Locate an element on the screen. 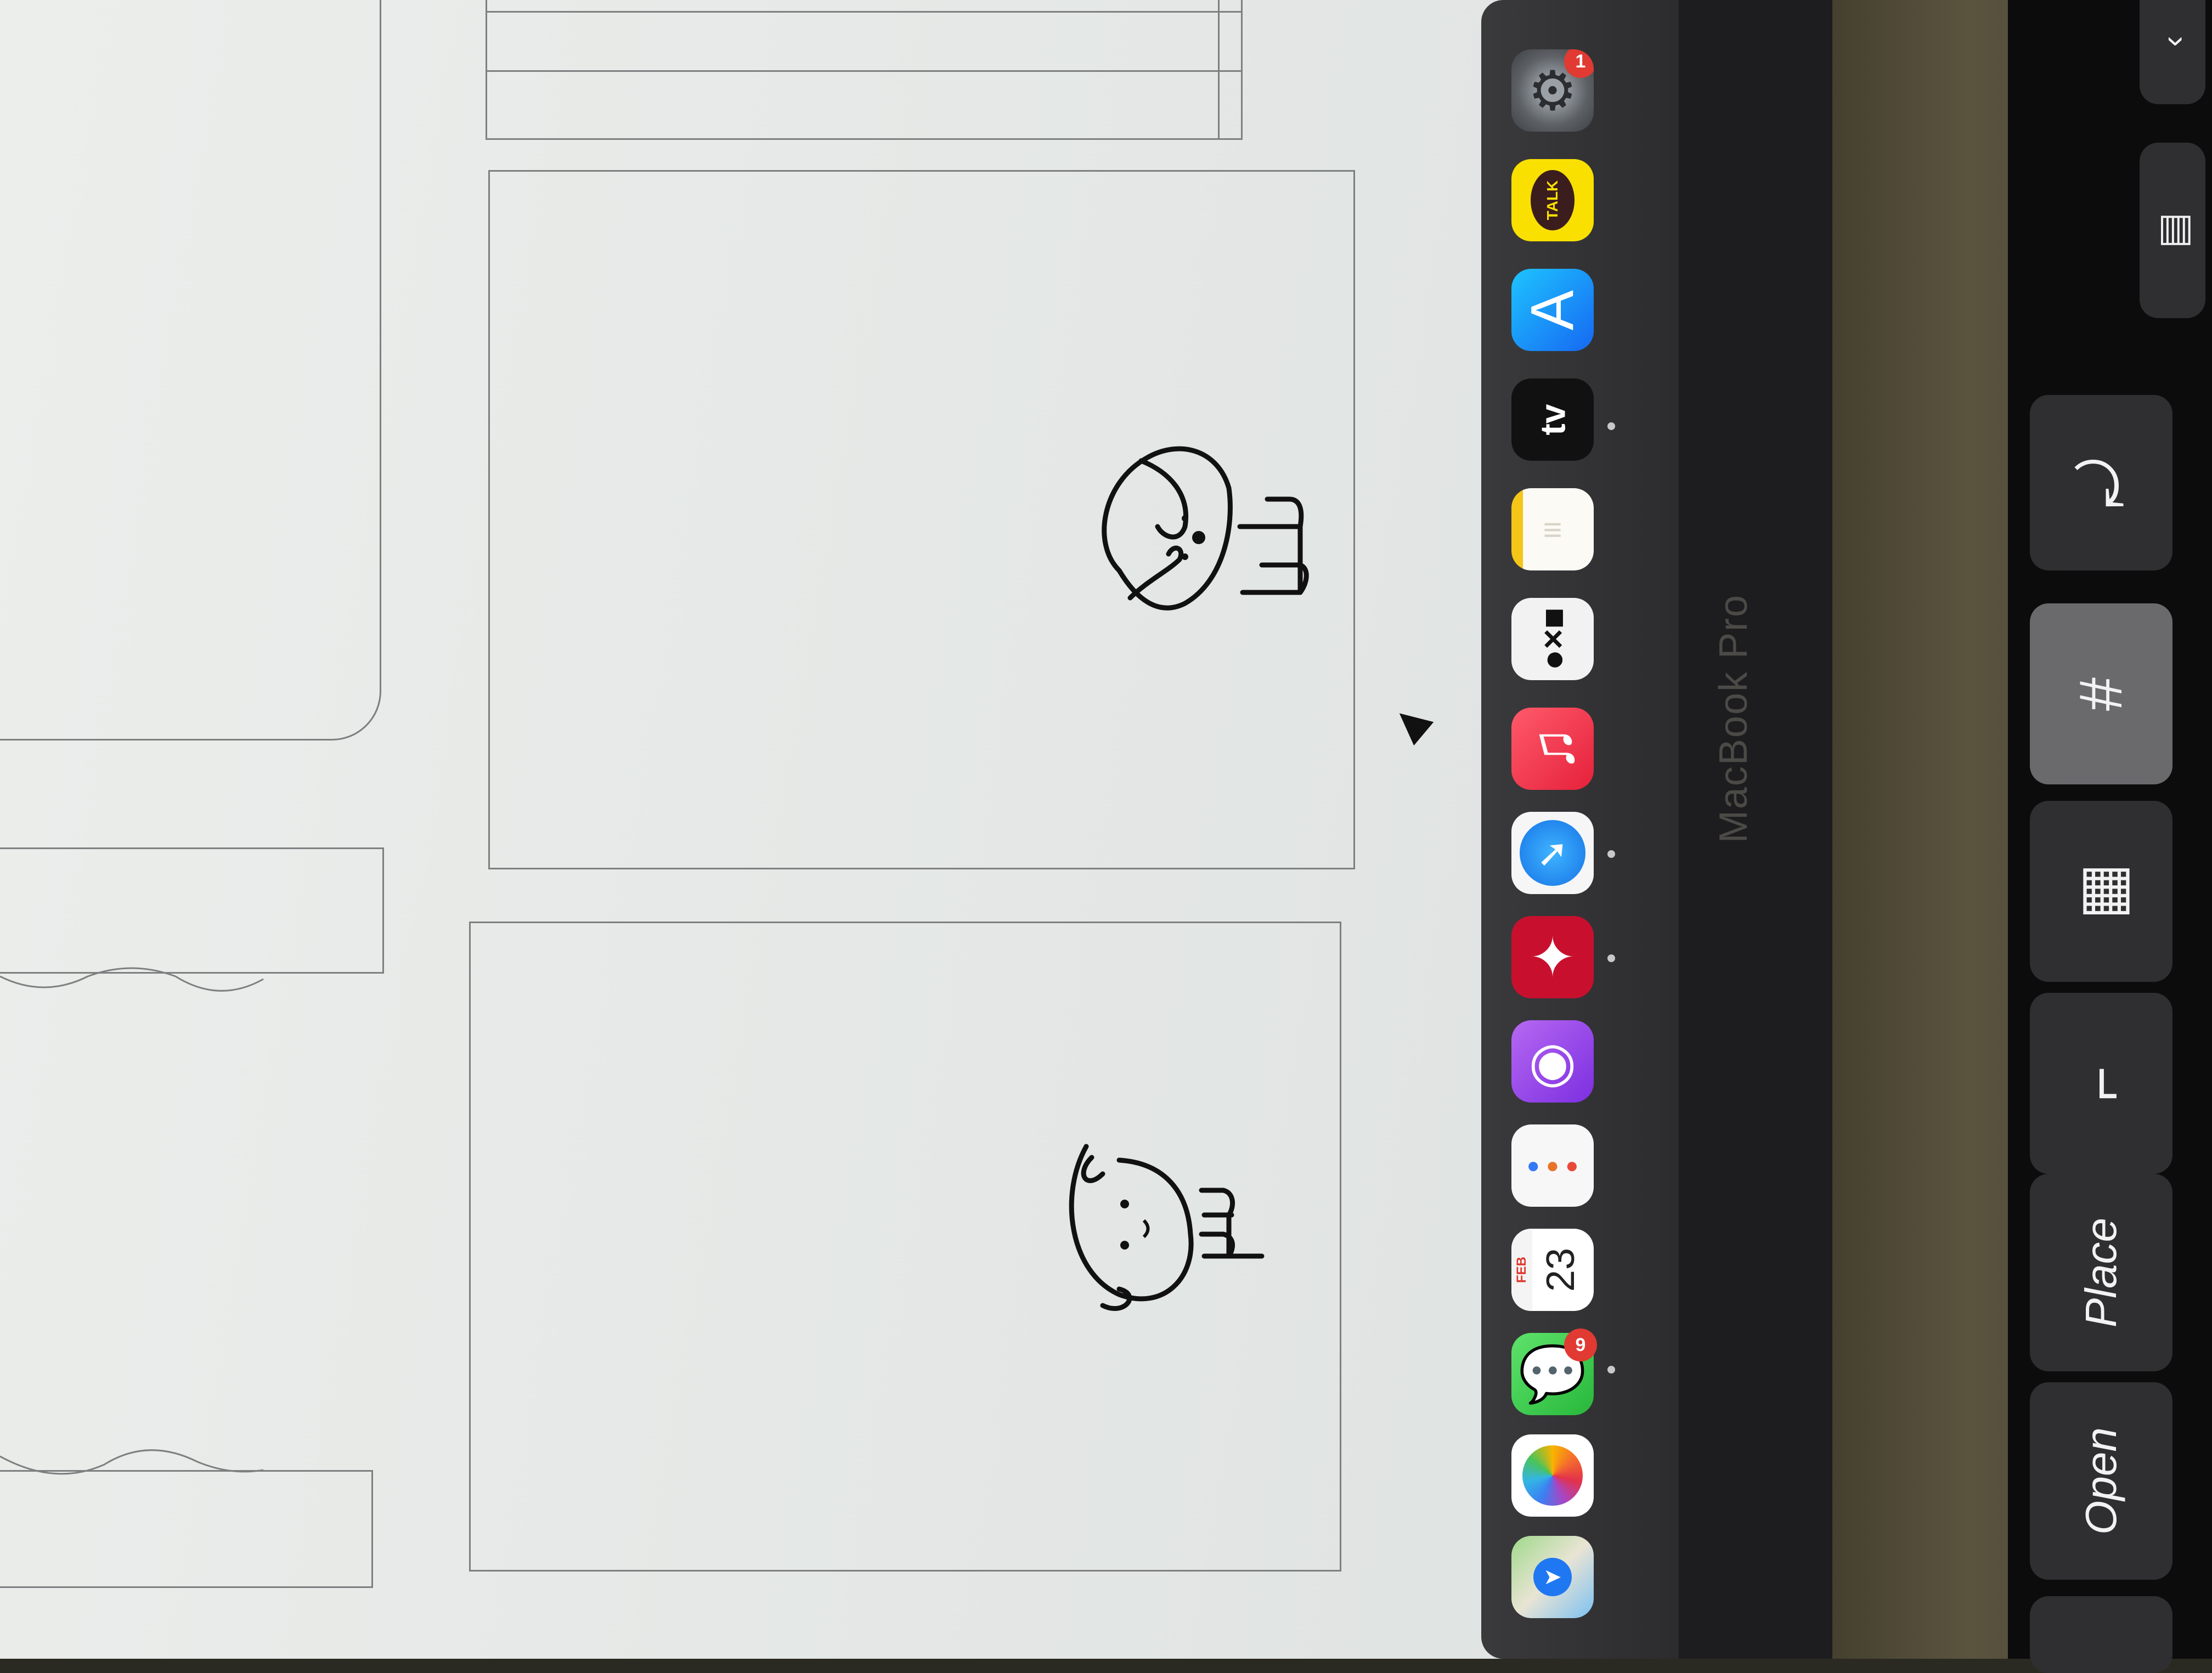 The height and width of the screenshot is (1673, 2212). dock-apple-tv: tv is located at coordinates (1552, 419).